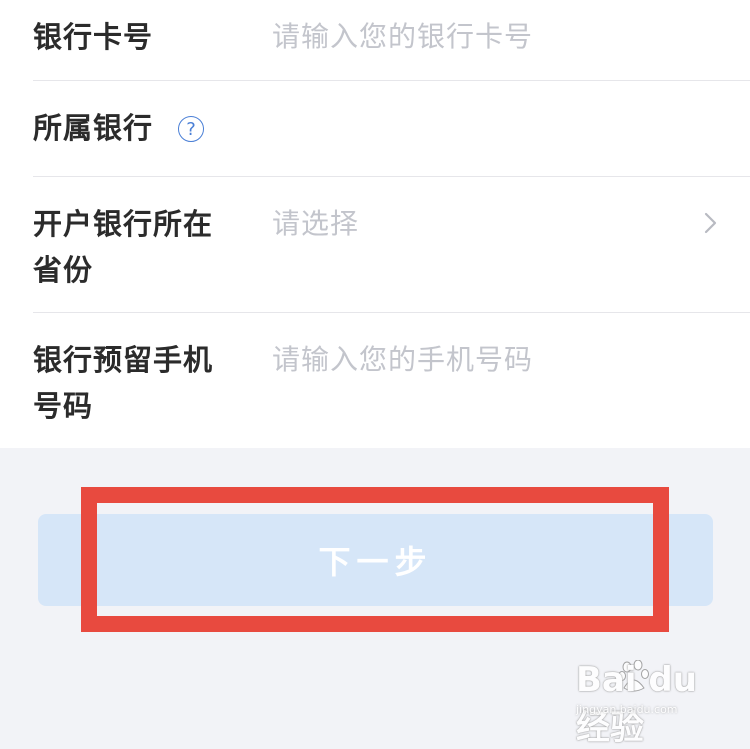 The height and width of the screenshot is (749, 750). Describe the element at coordinates (123, 383) in the screenshot. I see `reserved-phone-label: 银行预留手机号码` at that location.